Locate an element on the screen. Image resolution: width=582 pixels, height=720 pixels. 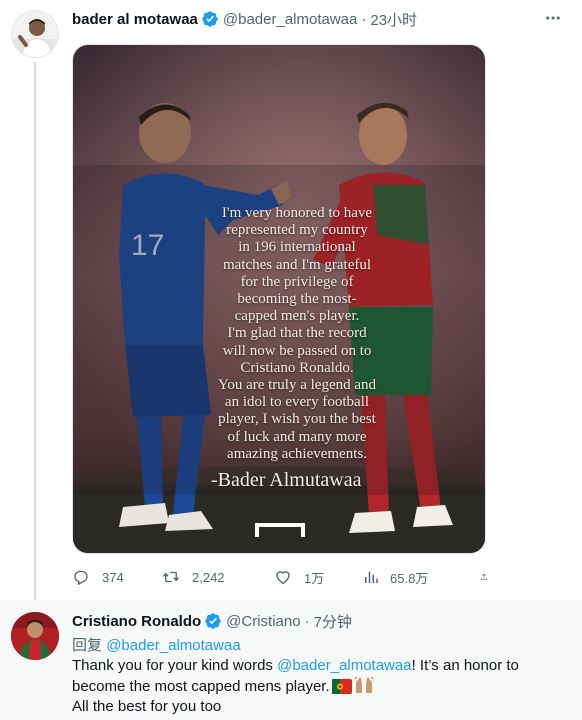
reply-count: 374 is located at coordinates (113, 577).